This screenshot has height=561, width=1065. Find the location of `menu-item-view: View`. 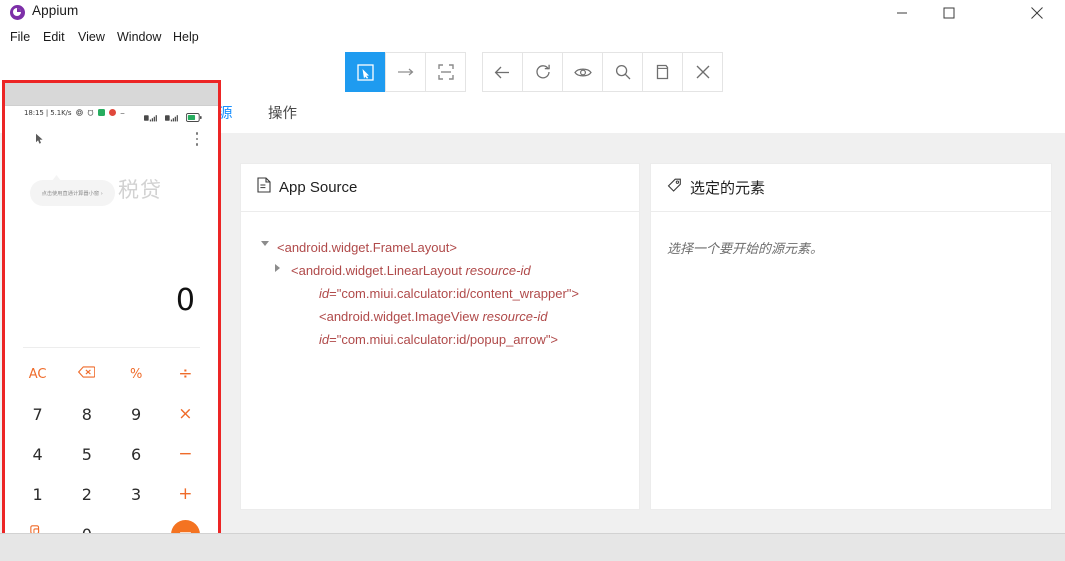

menu-item-view: View is located at coordinates (91, 37).